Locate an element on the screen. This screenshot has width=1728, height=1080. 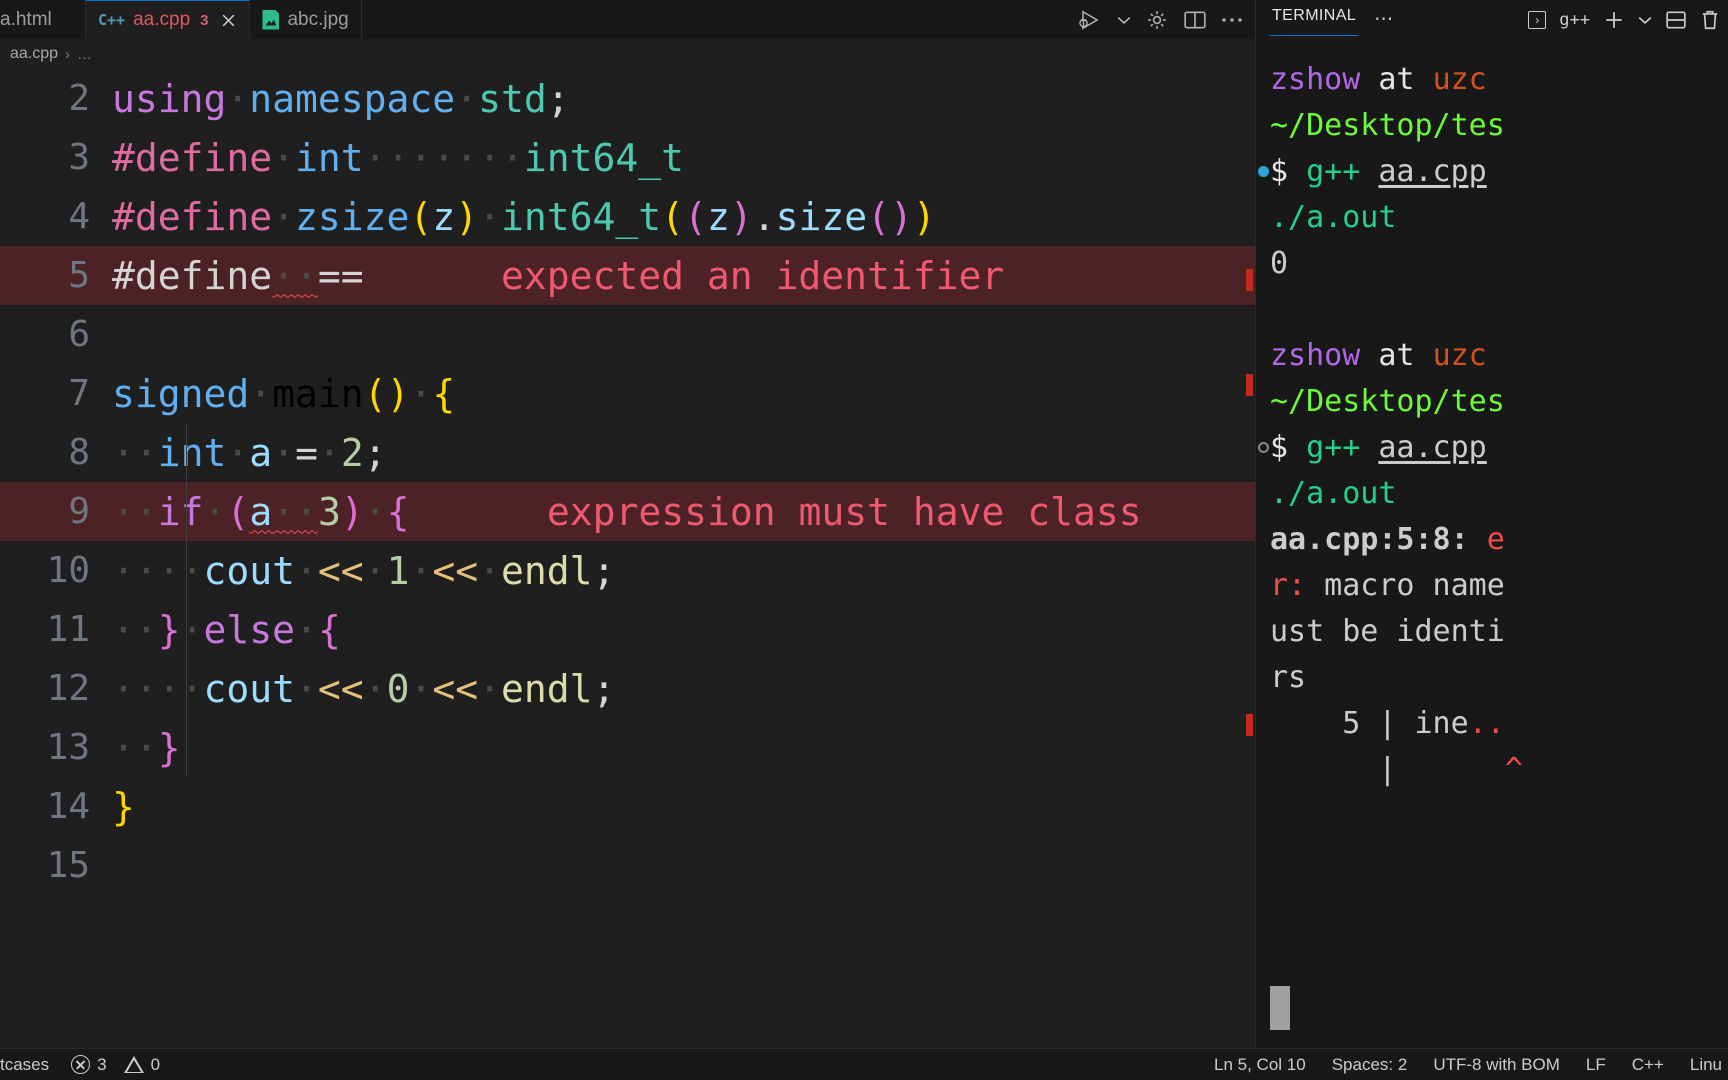
code-line-error: 5 #define··== expected an identifier is located at coordinates (627, 275).